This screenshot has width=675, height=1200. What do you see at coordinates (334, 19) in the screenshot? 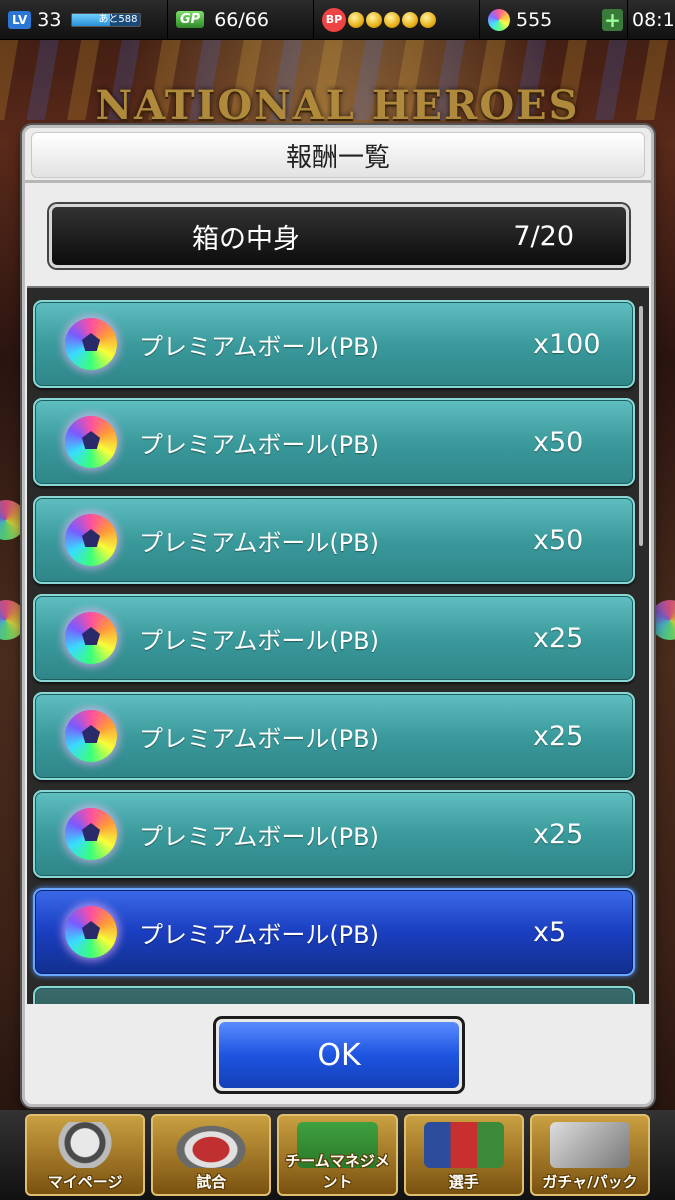
I see `bp-badge: BP` at bounding box center [334, 19].